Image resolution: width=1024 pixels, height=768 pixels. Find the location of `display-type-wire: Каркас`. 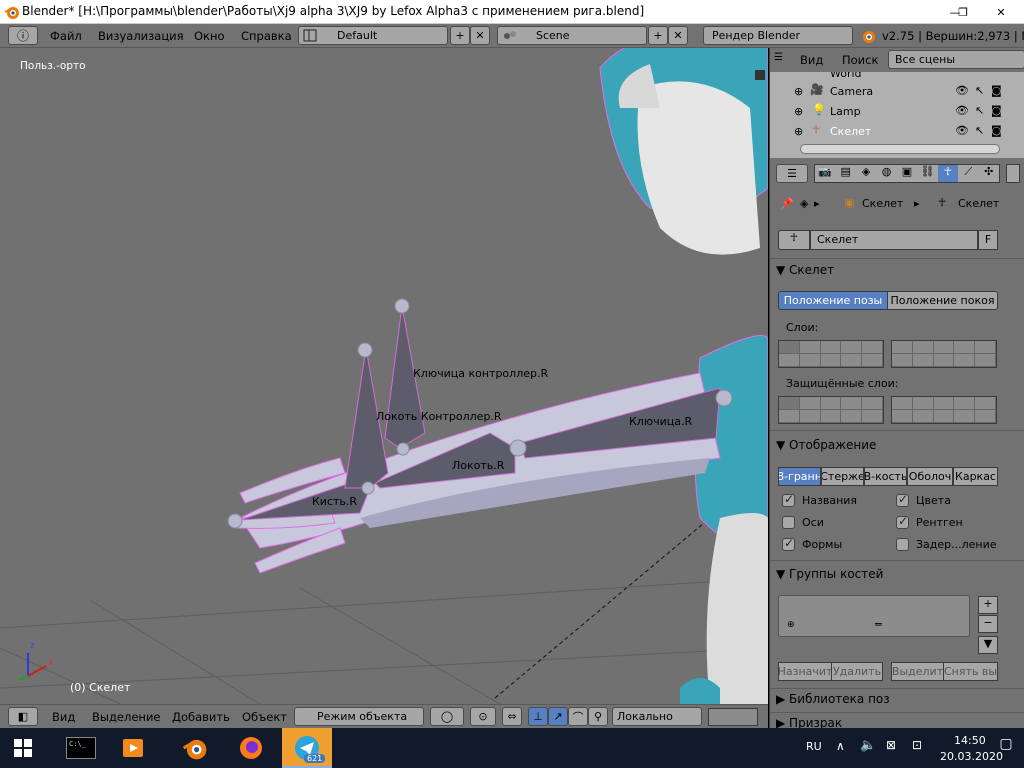

display-type-wire: Каркас is located at coordinates (975, 476).